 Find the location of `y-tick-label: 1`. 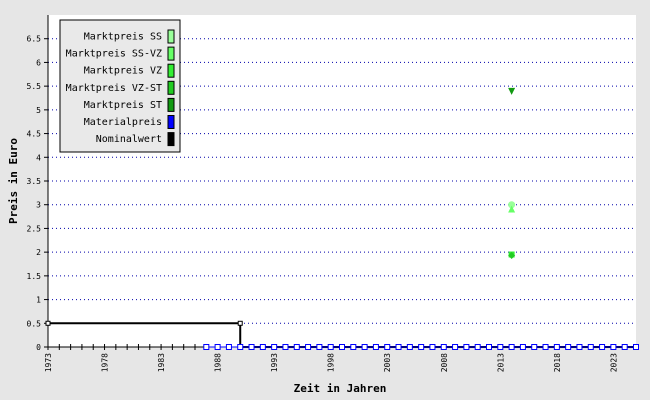

y-tick-label: 1 is located at coordinates (38, 300).